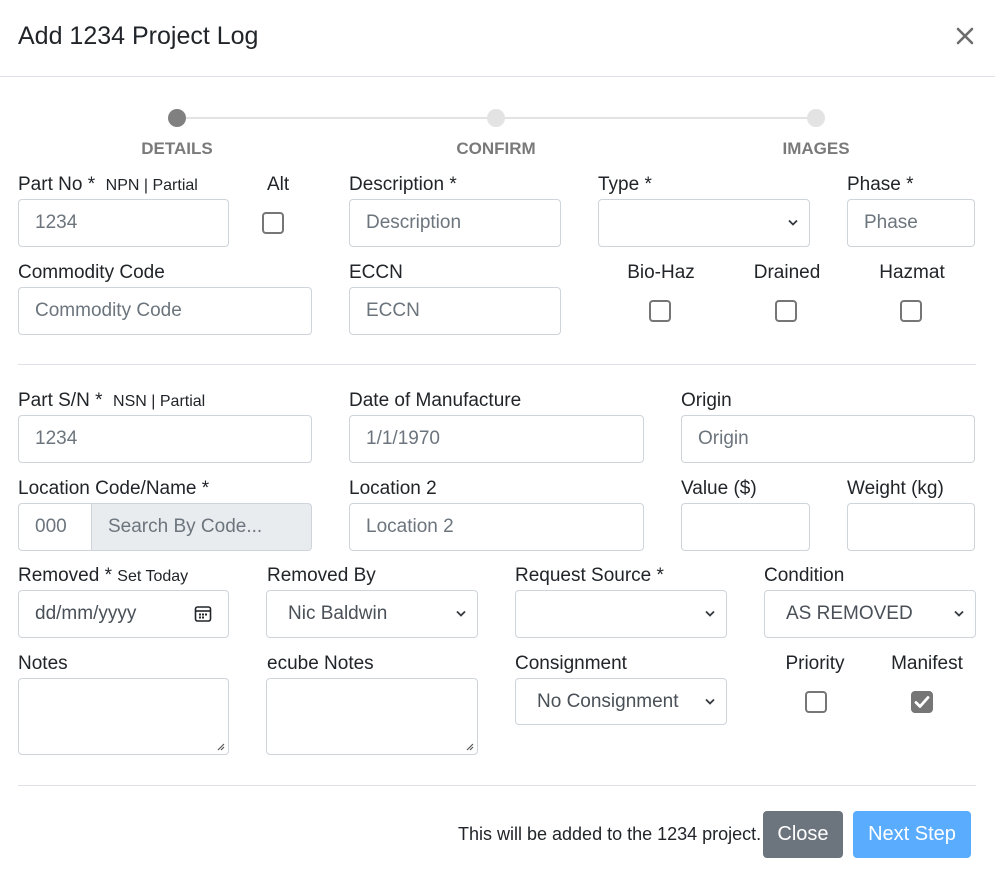 The height and width of the screenshot is (877, 995). I want to click on part-sn-label: Part S/N * NSN | Partial, so click(111, 401).